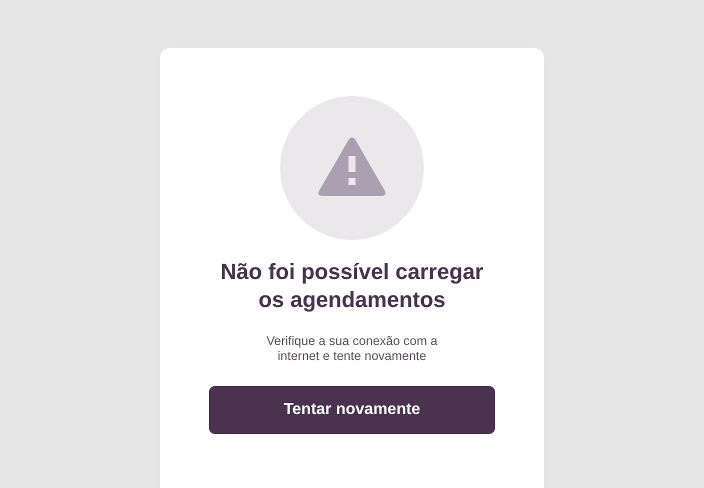 This screenshot has width=704, height=488. What do you see at coordinates (352, 349) in the screenshot?
I see `error-message: Verifique a sua conexão com a internet e tente novamente` at bounding box center [352, 349].